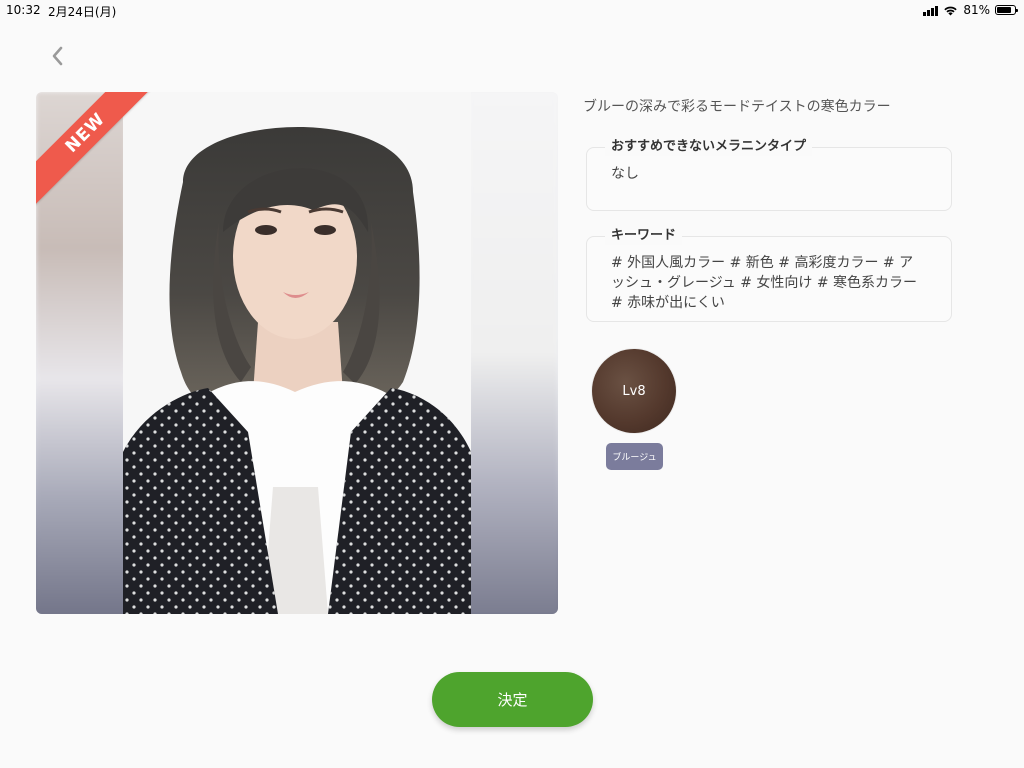  I want to click on color-level-label: Lv8, so click(634, 391).